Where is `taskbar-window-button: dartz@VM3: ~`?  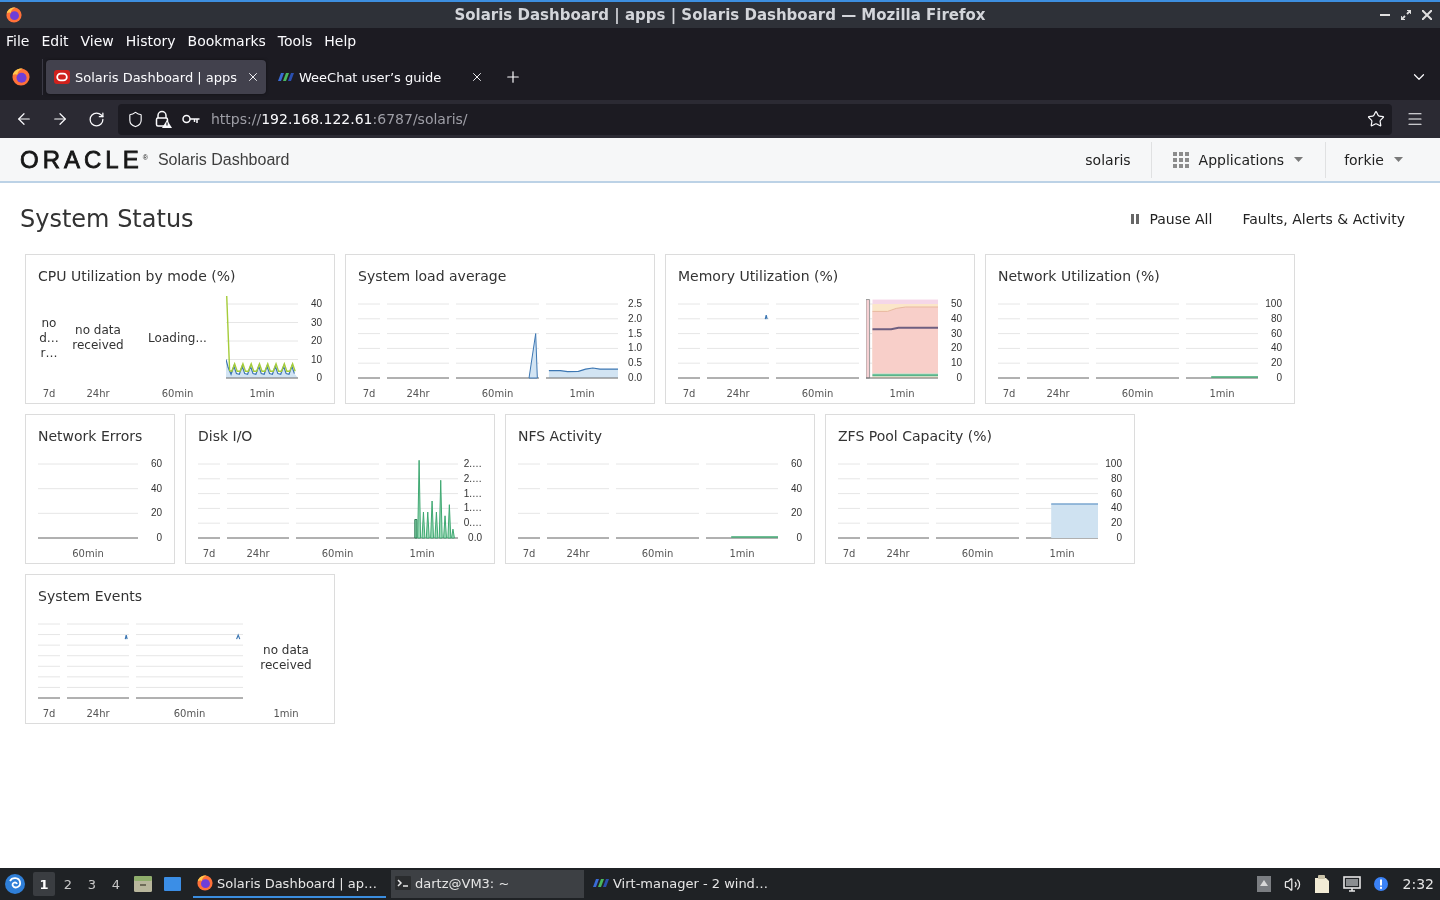 taskbar-window-button: dartz@VM3: ~ is located at coordinates (487, 884).